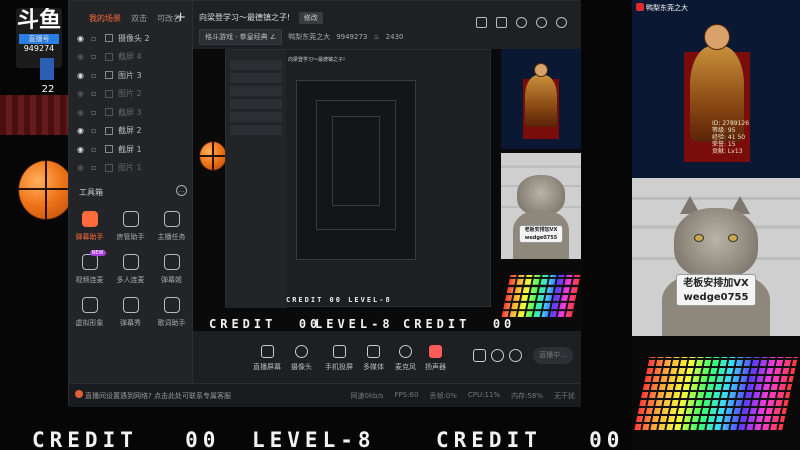 This screenshot has width=800, height=450. I want to click on category-selector: 格斗游戏 · 拳皇经典 ∠, so click(241, 37).